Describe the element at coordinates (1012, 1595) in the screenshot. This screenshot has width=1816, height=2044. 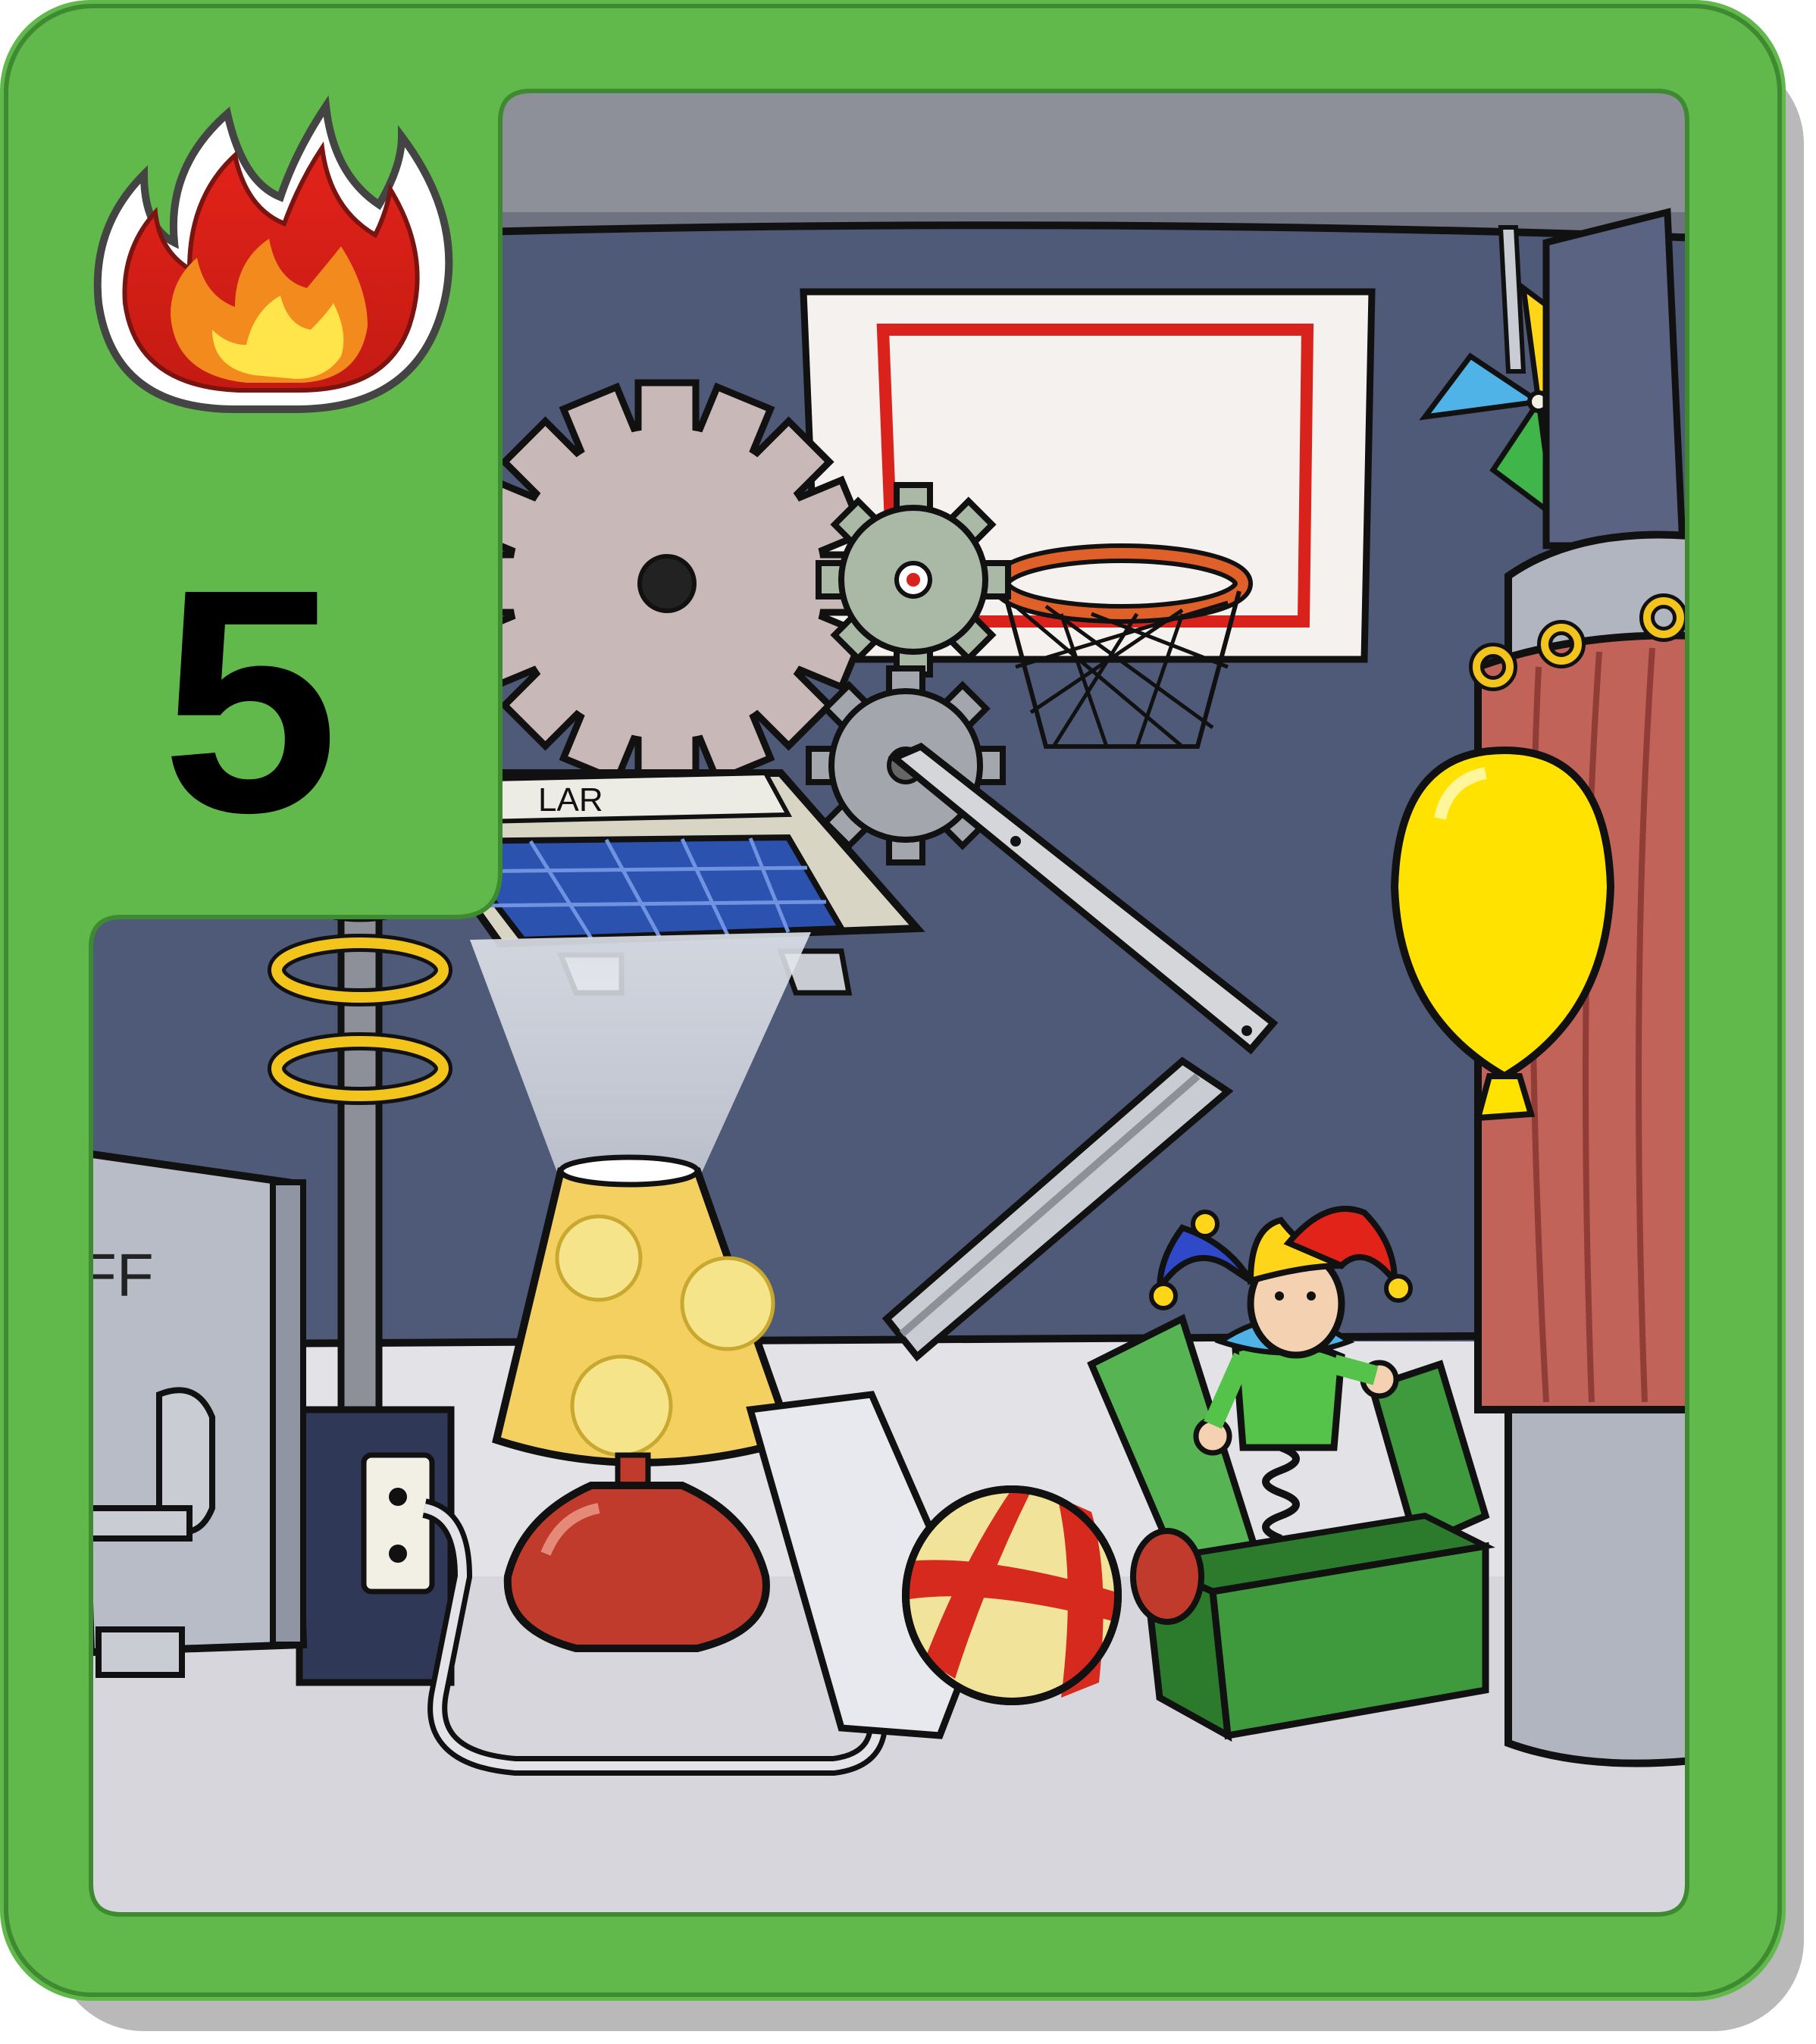
I see `beach-ball` at that location.